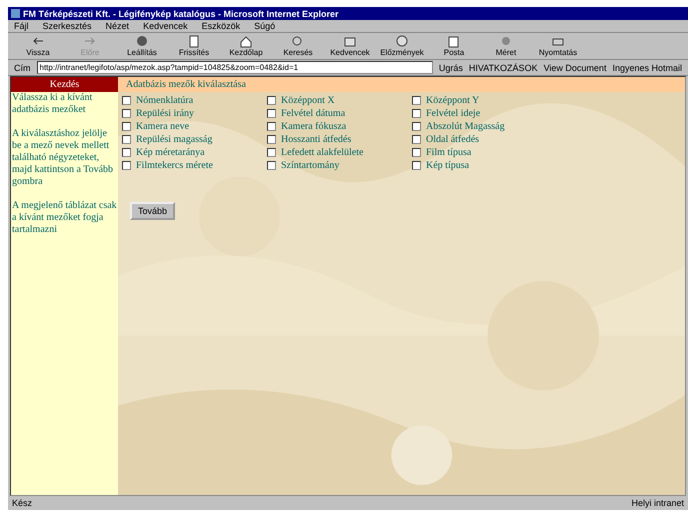  What do you see at coordinates (53, 104) in the screenshot?
I see `instruction-text: Válassza ki a kívánt adatbázis mezőket` at bounding box center [53, 104].